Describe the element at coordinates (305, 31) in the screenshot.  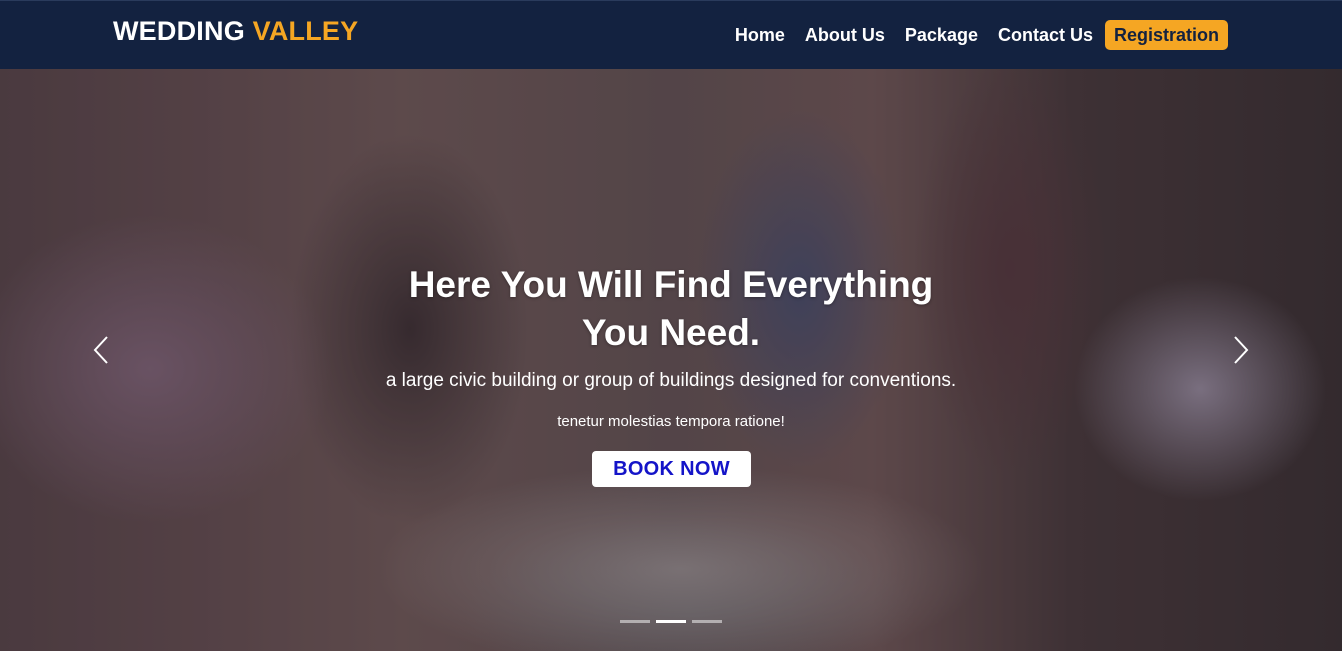
I see `brand-accent: VALLEY` at that location.